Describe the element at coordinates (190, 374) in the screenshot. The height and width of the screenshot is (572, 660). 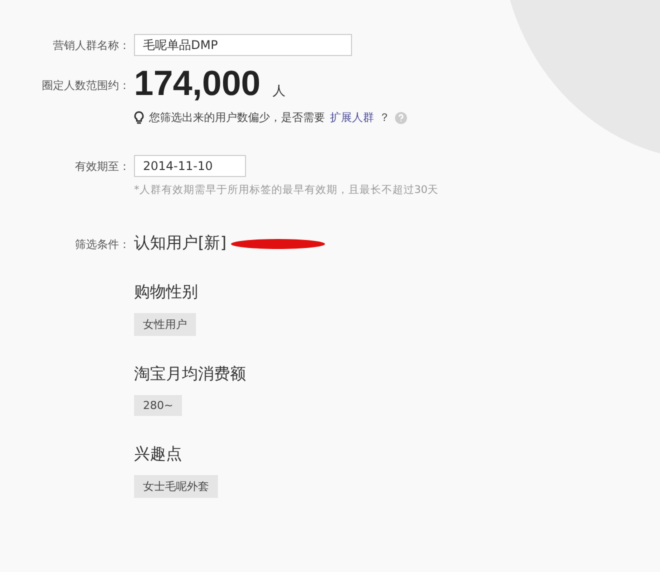
I see `group-title: 淘宝月均消费额` at that location.